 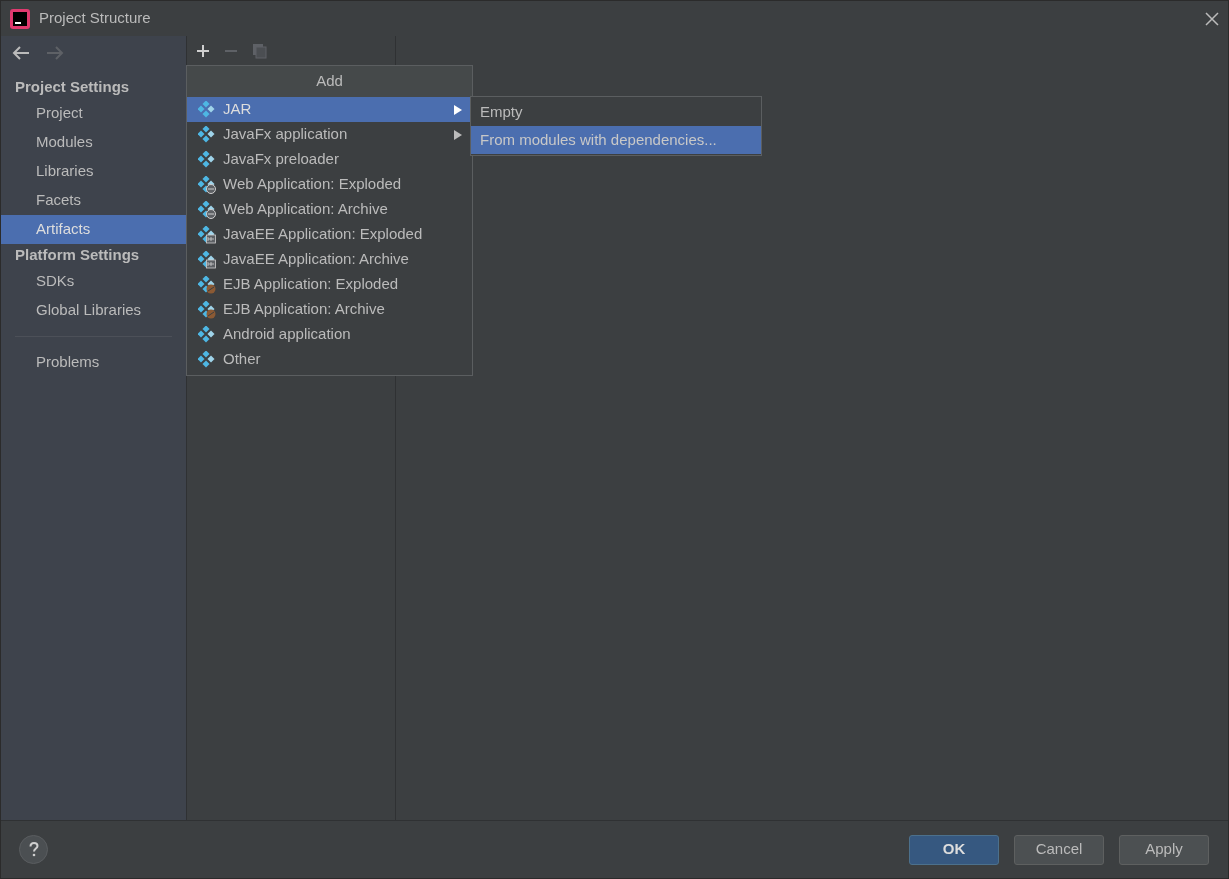 I want to click on menu-item: Web Application: Exploded, so click(x=329, y=184).